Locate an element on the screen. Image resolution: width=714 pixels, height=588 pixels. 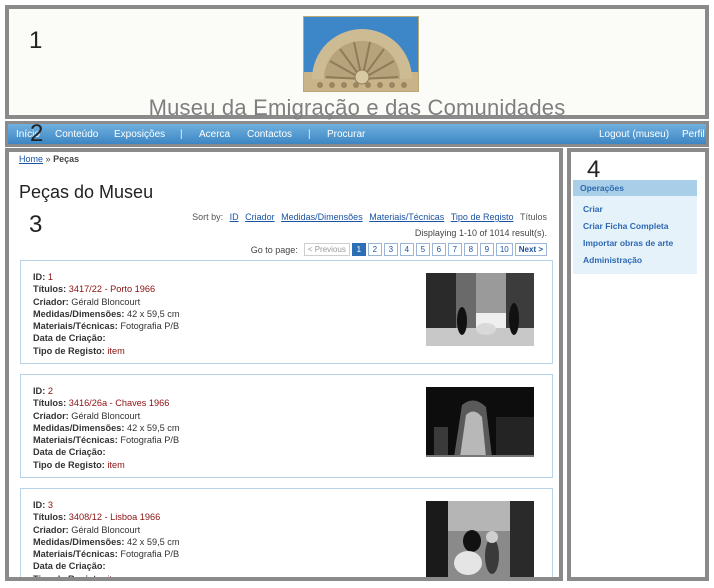
page-title: Peças do Museu is located at coordinates (86, 192).